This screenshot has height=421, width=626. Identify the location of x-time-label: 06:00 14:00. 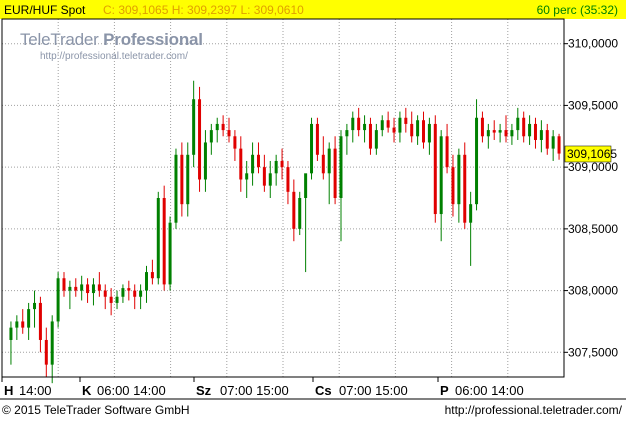
(131, 390).